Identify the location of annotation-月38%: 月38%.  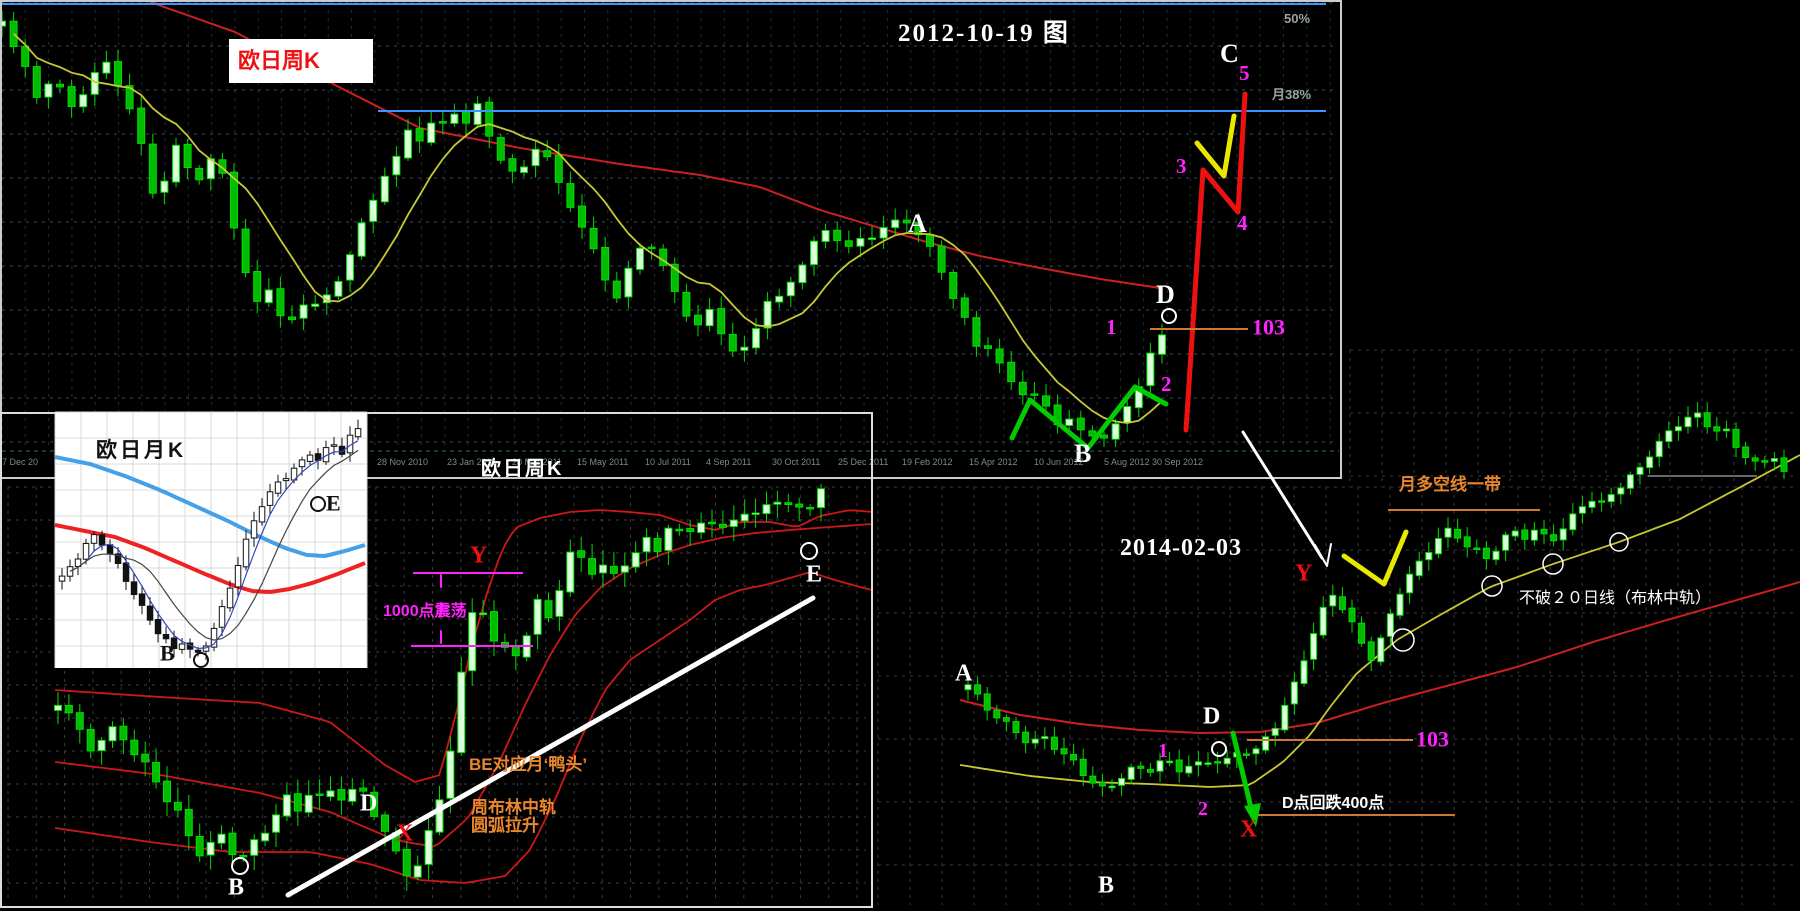
(1291, 94).